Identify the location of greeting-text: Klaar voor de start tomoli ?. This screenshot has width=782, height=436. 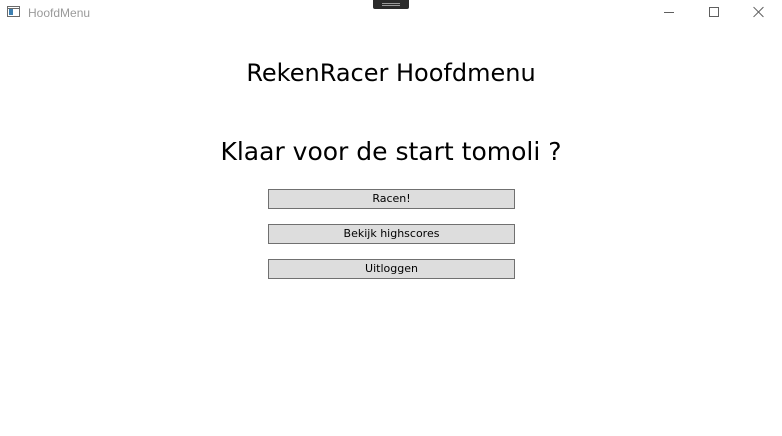
(391, 151).